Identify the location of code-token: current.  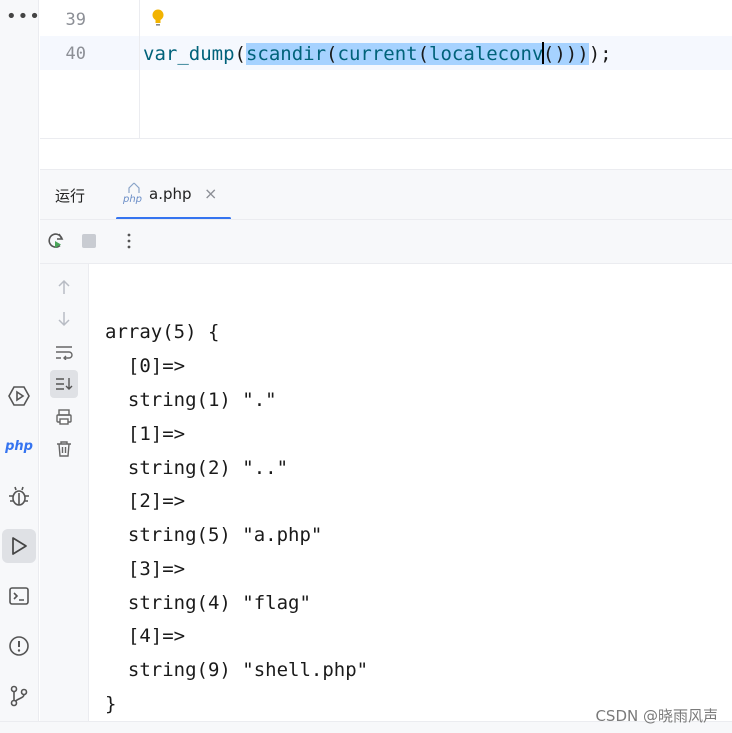
(377, 54).